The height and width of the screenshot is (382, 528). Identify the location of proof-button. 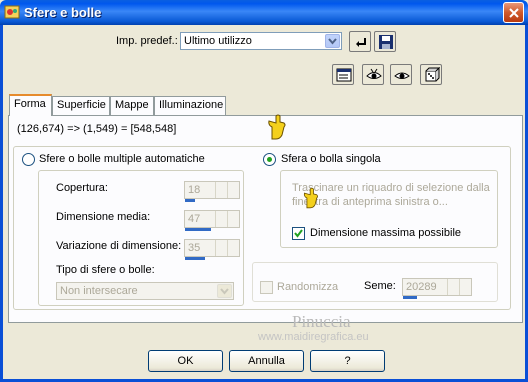
(373, 74).